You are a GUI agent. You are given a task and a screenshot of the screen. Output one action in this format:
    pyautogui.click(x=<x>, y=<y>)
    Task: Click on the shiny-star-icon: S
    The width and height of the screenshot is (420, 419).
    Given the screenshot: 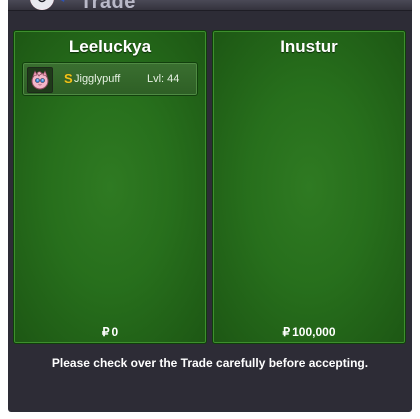 What is the action you would take?
    pyautogui.click(x=68, y=78)
    